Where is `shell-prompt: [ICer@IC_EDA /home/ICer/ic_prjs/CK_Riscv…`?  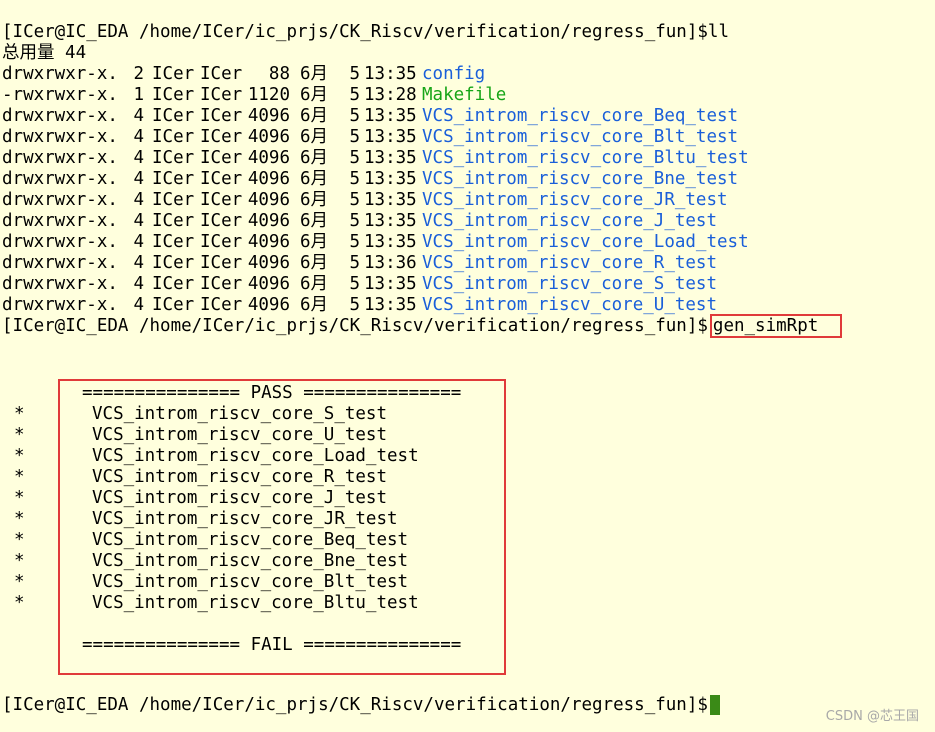
shell-prompt: [ICer@IC_EDA /home/ICer/ic_prjs/CK_Riscv… is located at coordinates (355, 326).